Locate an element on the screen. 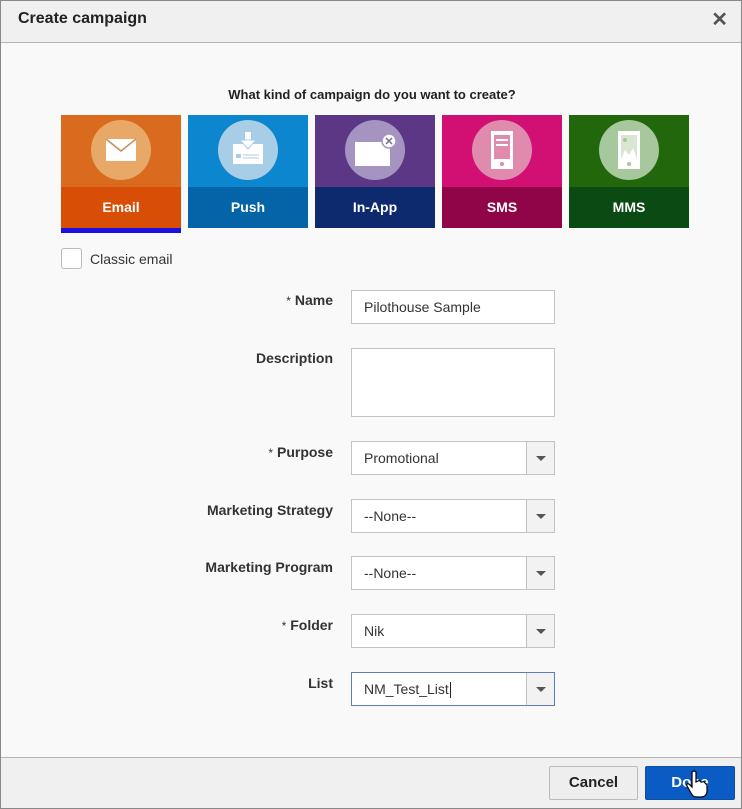 The image size is (742, 809). campaign-type-tiles: Email Push In-App SMS MMS is located at coordinates (375, 174).